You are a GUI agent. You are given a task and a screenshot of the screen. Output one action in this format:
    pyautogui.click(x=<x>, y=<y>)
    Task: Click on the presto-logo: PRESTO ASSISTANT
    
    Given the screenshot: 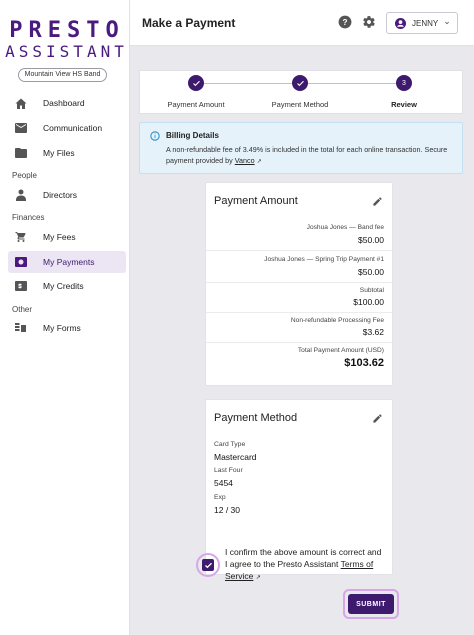 What is the action you would take?
    pyautogui.click(x=64, y=40)
    